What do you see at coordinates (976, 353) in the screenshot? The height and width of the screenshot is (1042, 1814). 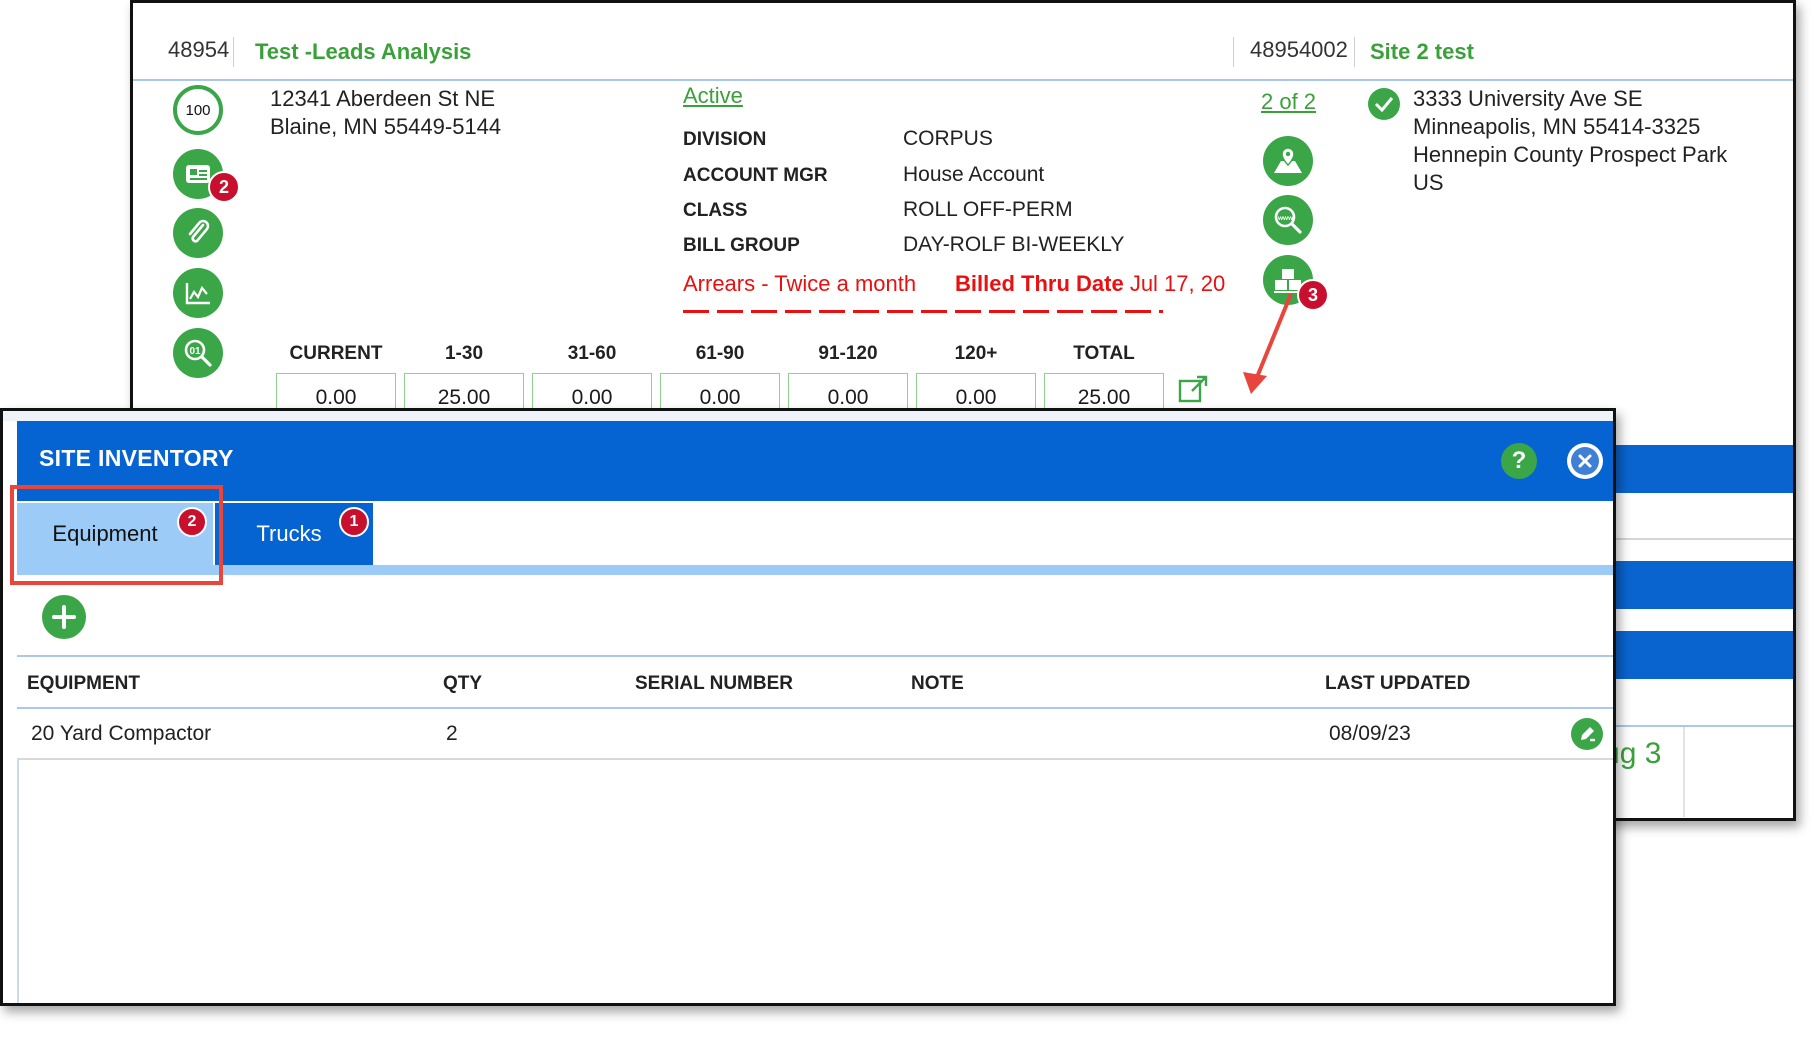 I see `aging-header: 120+` at bounding box center [976, 353].